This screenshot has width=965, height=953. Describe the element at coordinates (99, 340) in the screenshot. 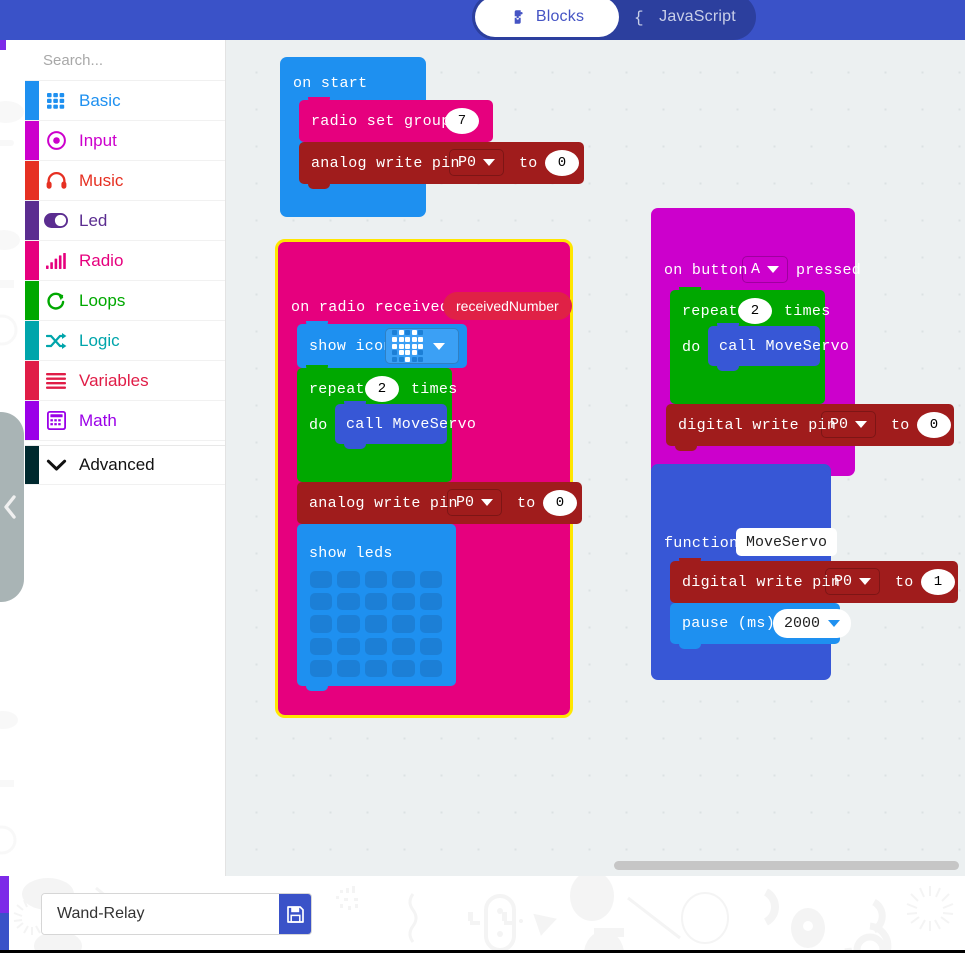

I see `toolbox-category-label: Logic` at that location.